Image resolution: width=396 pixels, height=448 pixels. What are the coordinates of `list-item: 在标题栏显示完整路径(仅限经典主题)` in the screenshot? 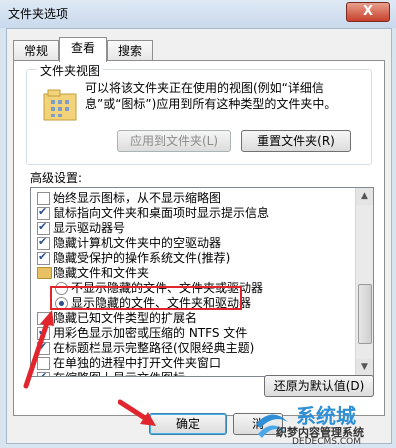 It's located at (191, 348).